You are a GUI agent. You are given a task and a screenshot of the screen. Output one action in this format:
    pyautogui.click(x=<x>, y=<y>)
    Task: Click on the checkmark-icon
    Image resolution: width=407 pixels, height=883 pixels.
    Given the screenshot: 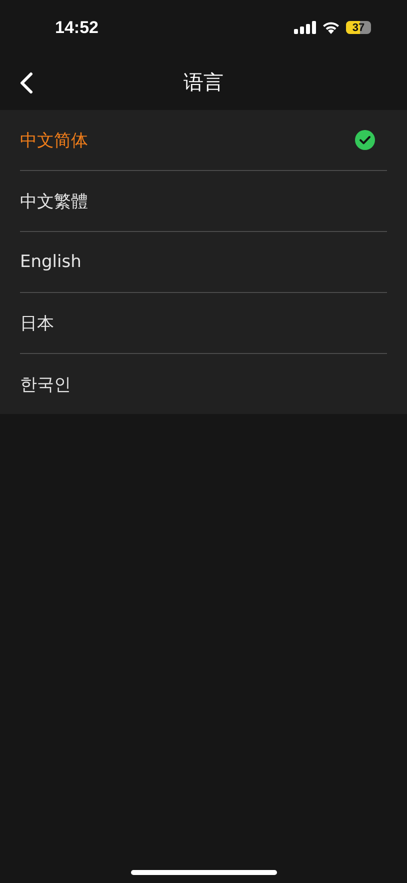 What is the action you would take?
    pyautogui.click(x=365, y=140)
    